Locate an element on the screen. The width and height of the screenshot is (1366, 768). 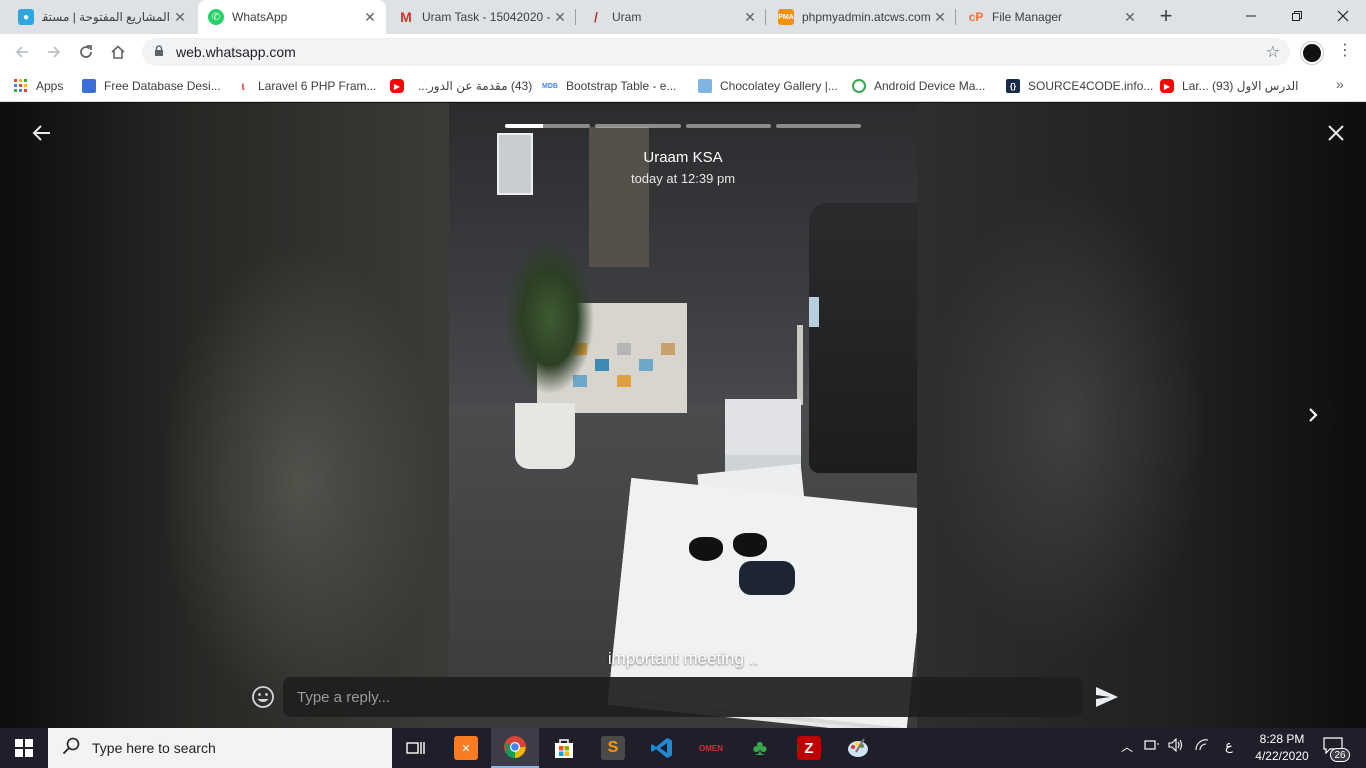
start-button is located at coordinates (24, 748).